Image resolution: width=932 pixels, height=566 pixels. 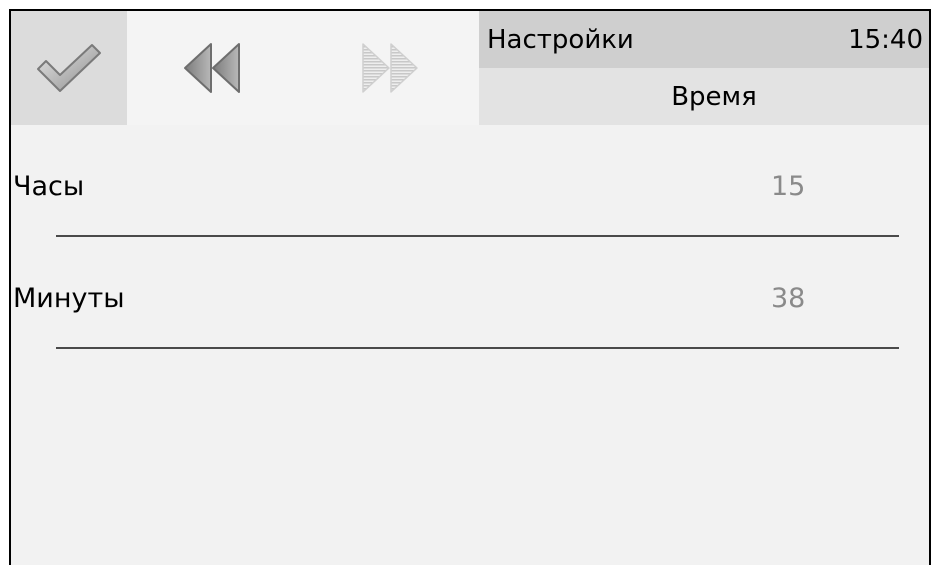 What do you see at coordinates (714, 97) in the screenshot?
I see `page-subtitle: Время` at bounding box center [714, 97].